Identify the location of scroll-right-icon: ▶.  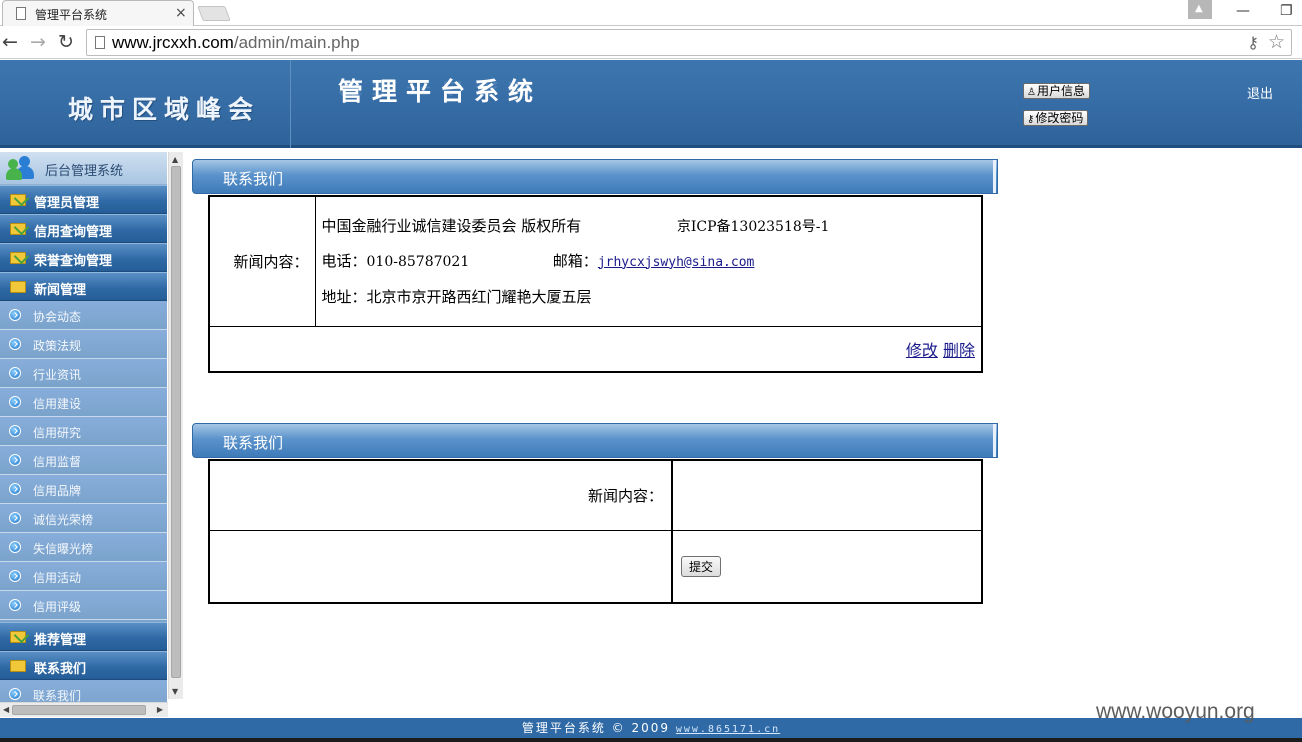
(160, 709).